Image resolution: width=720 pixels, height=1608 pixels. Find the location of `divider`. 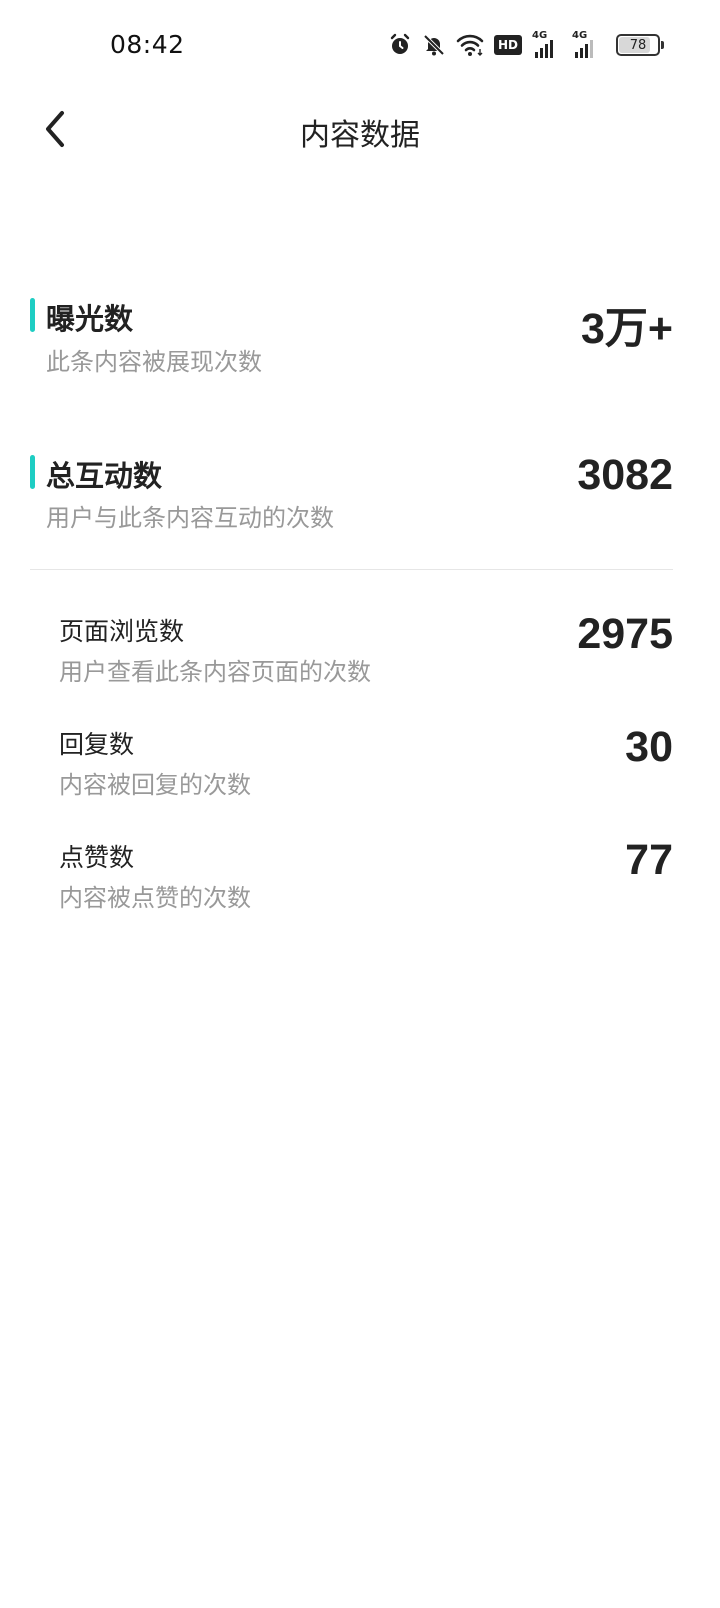

divider is located at coordinates (351, 569).